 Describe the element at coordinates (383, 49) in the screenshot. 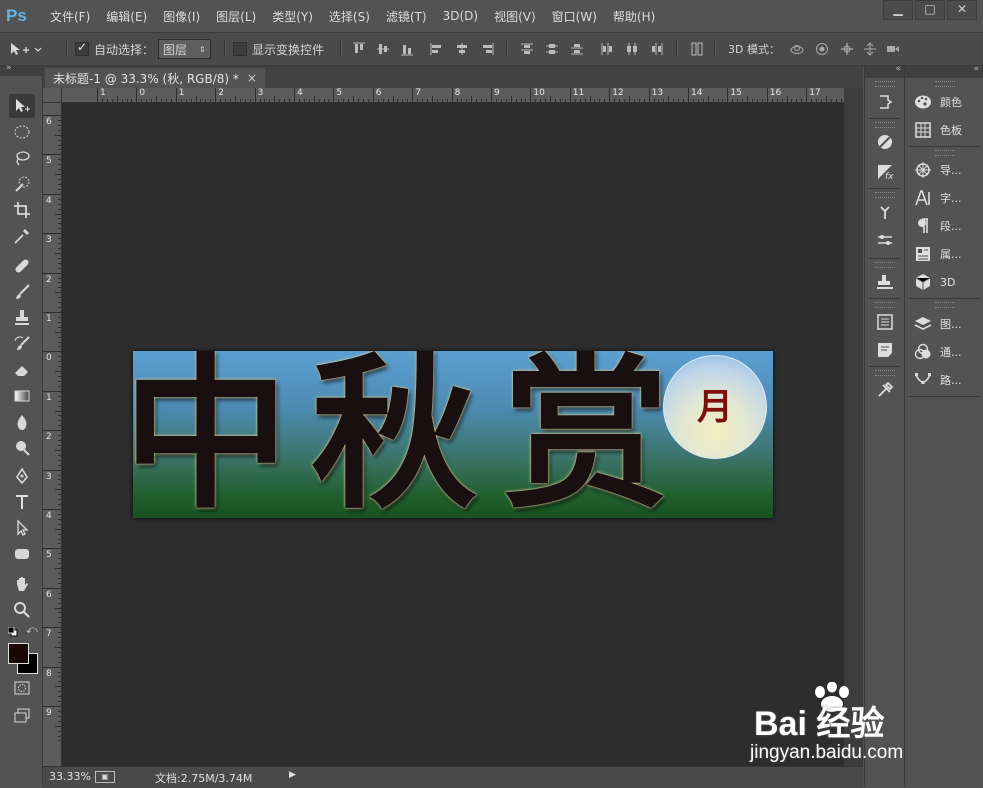

I see `align-vcenter-icon` at that location.